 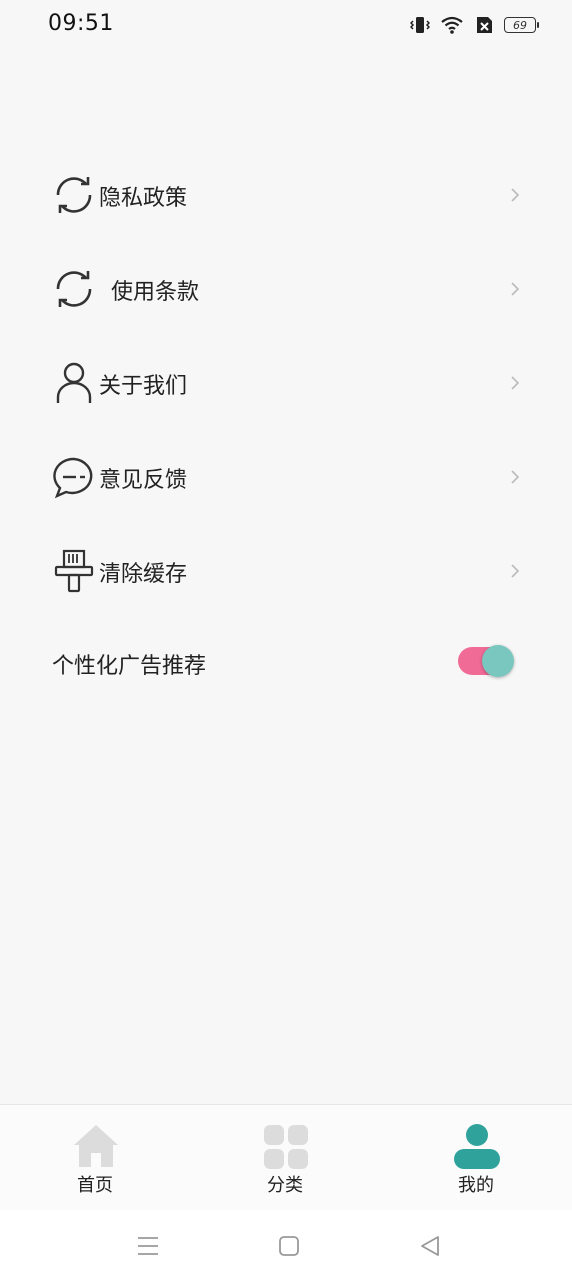 What do you see at coordinates (286, 1147) in the screenshot?
I see `grid-icon` at bounding box center [286, 1147].